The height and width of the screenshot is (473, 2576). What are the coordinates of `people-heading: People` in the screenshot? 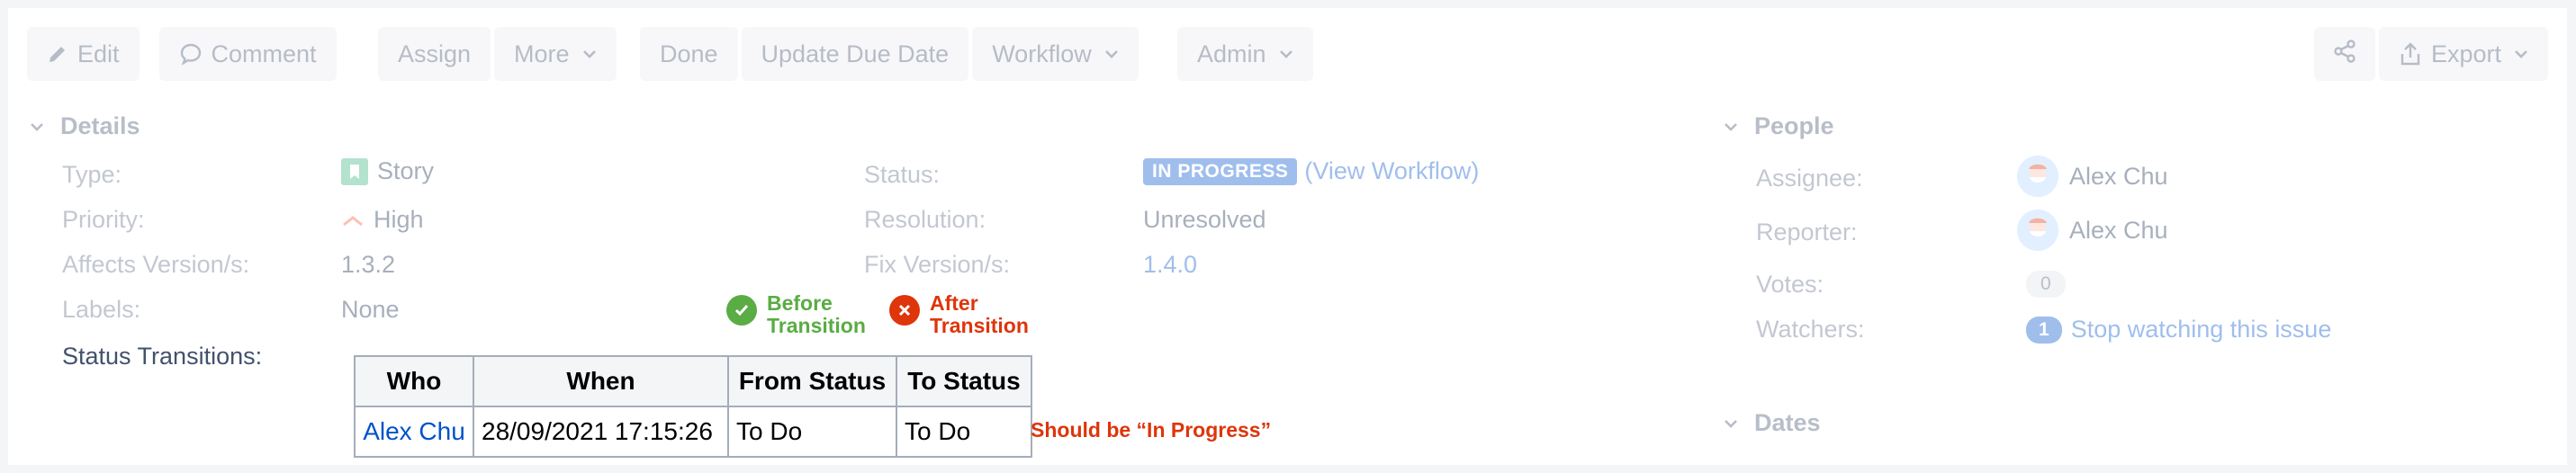 It's located at (1794, 125).